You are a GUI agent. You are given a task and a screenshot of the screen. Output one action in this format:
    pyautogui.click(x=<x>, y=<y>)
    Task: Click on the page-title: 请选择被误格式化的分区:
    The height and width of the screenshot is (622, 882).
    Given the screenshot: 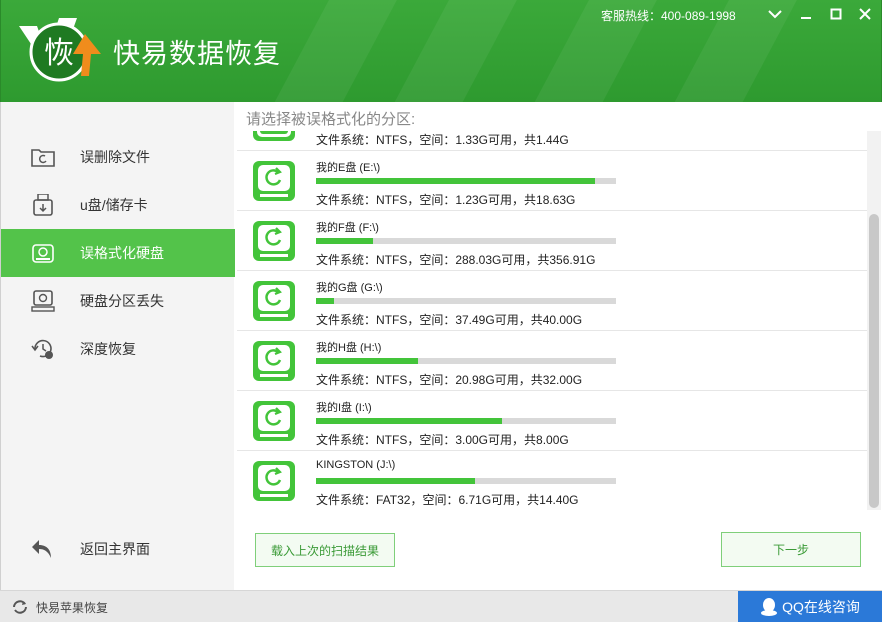 What is the action you would take?
    pyautogui.click(x=331, y=119)
    